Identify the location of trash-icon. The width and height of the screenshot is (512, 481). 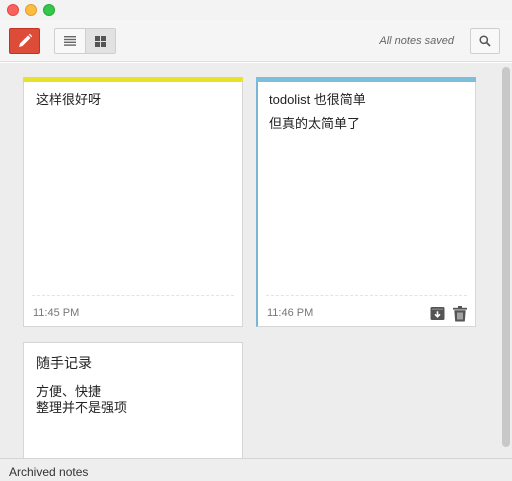
(460, 314).